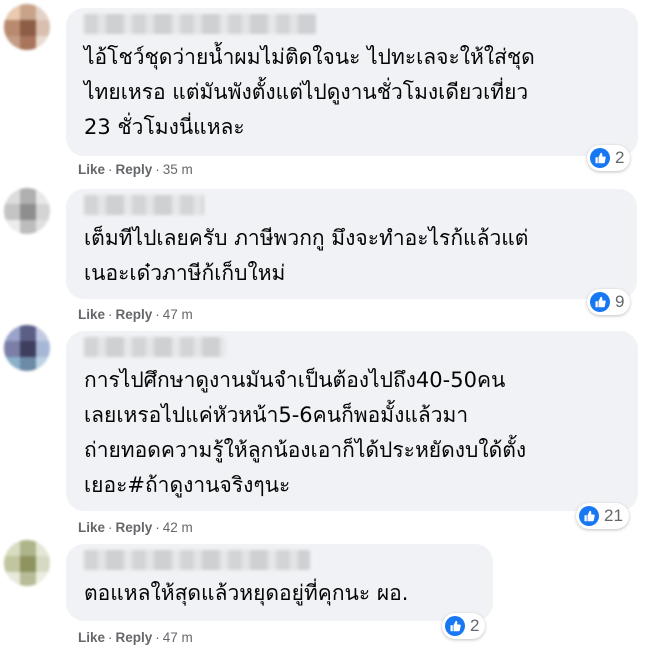  Describe the element at coordinates (602, 516) in the screenshot. I see `reaction-count-badge: 21` at that location.